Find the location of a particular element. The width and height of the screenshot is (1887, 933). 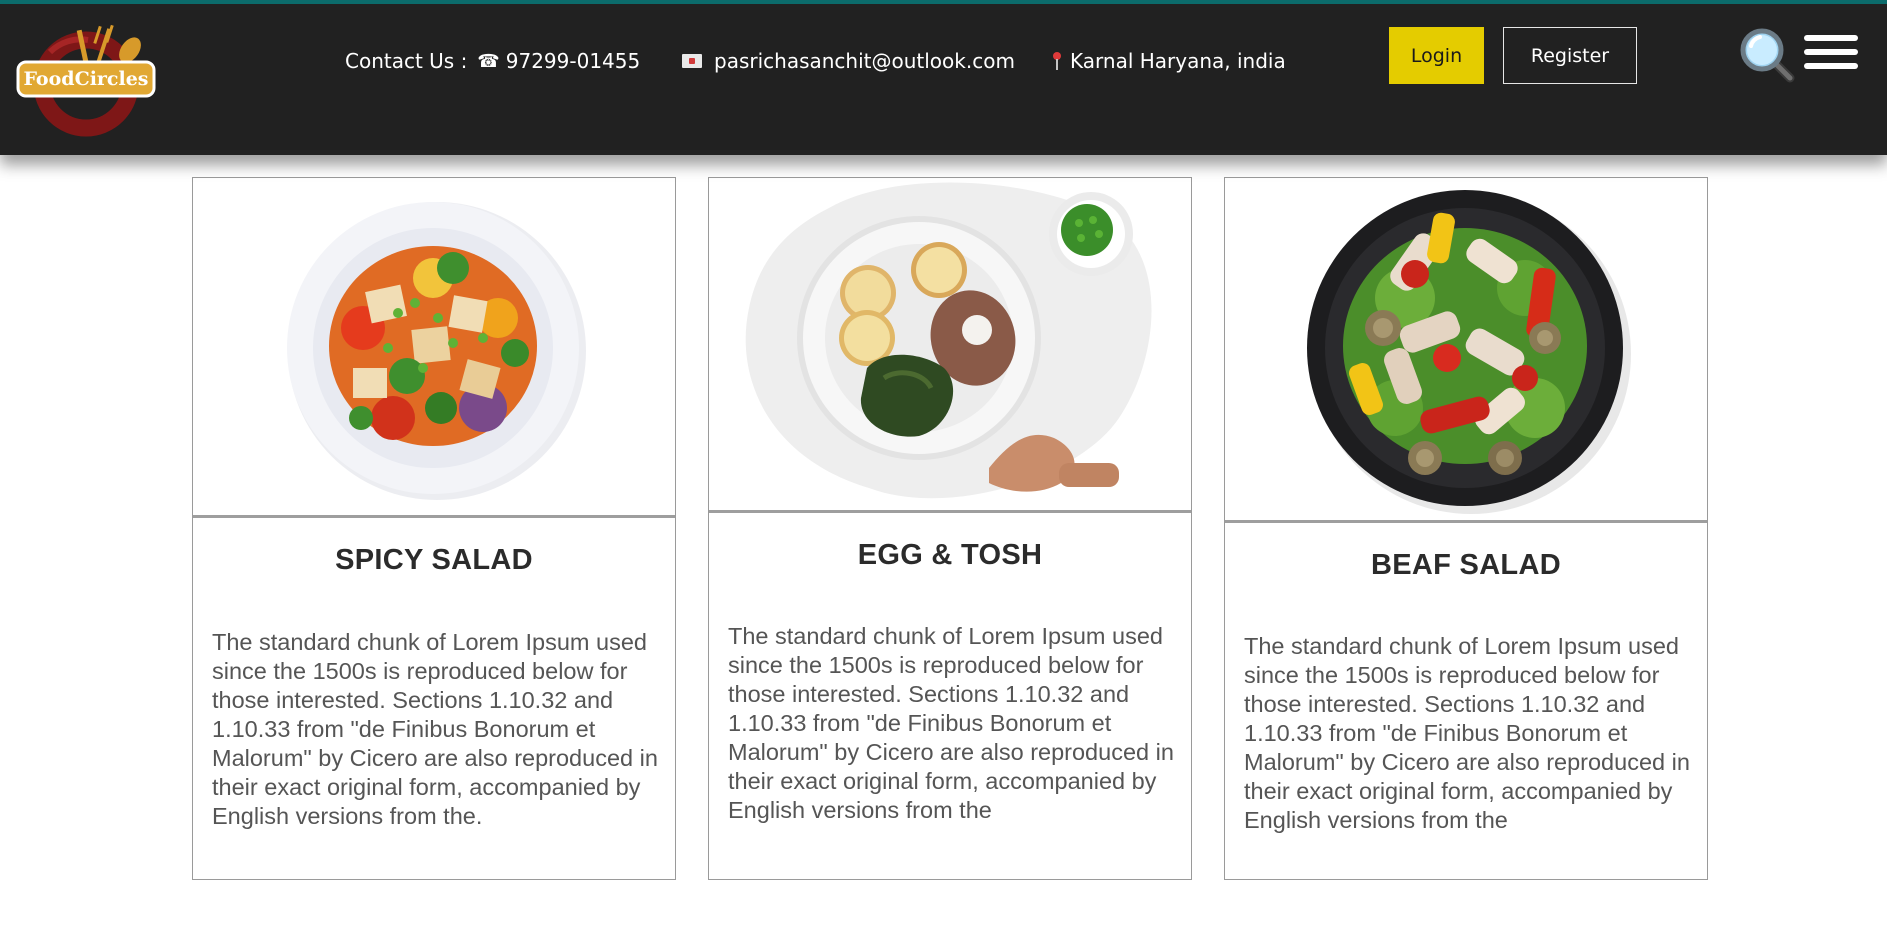

spicy-salad-image is located at coordinates (434, 346).